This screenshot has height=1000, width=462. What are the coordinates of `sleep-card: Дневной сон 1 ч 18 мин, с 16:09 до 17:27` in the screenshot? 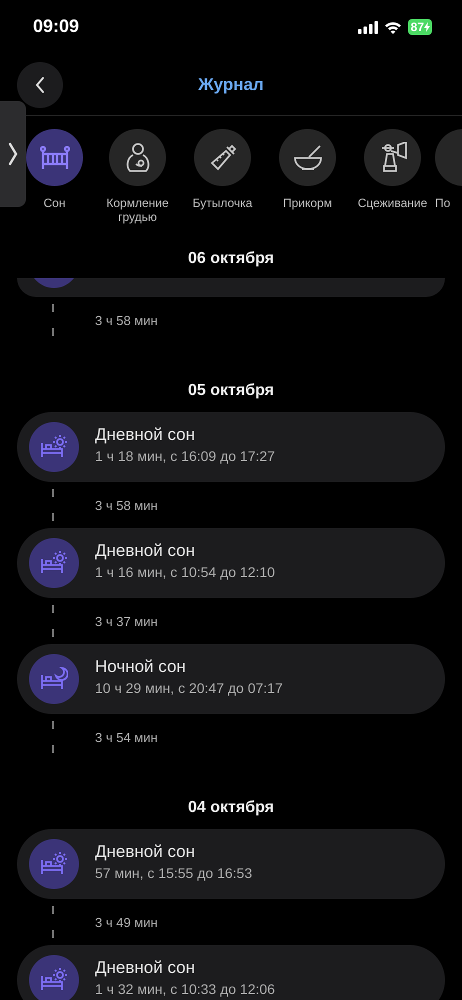 It's located at (231, 447).